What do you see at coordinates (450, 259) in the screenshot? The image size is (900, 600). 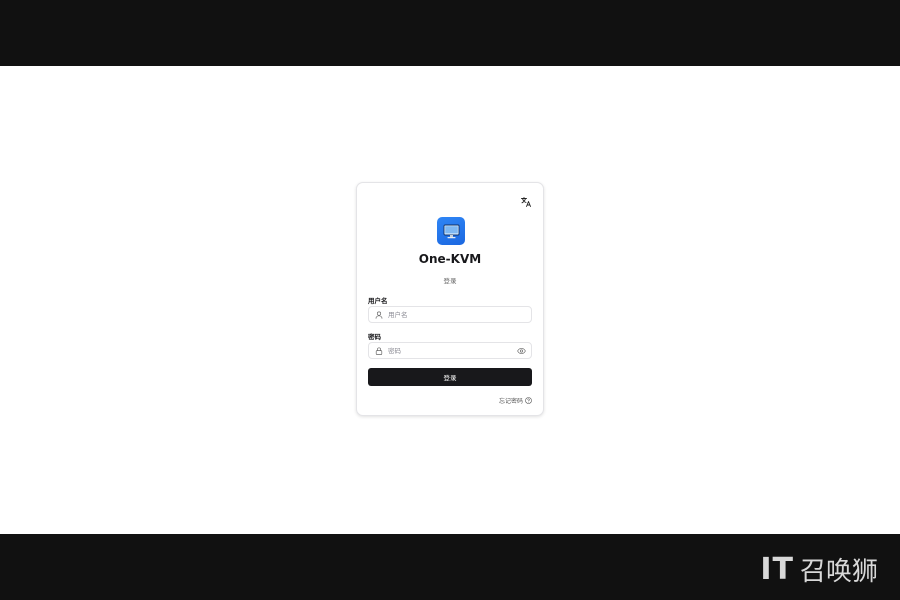 I see `app-title: One-KVM` at bounding box center [450, 259].